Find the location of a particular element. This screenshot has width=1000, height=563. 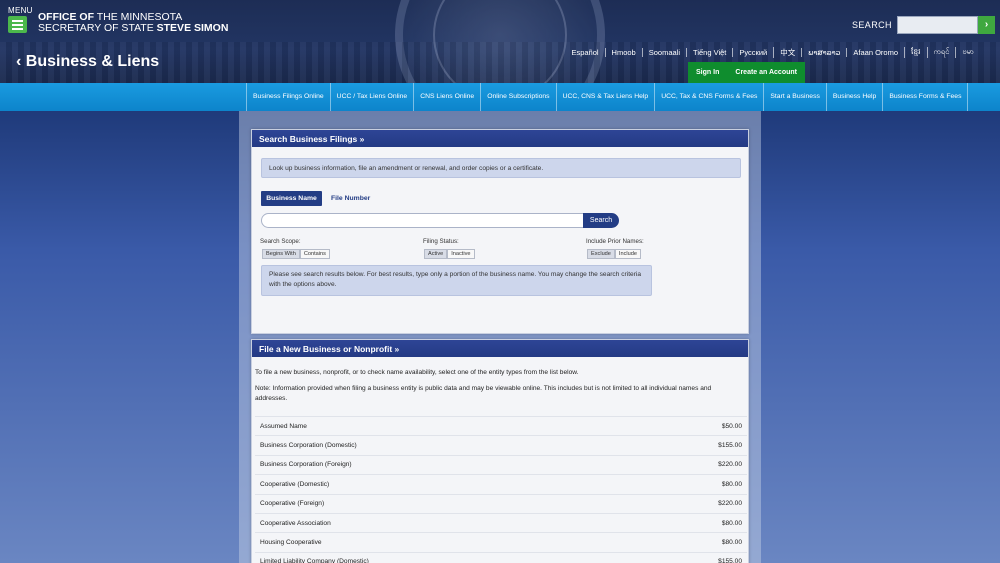

table-row: Business Corporation (Domestic) $155.00 is located at coordinates (501, 445).